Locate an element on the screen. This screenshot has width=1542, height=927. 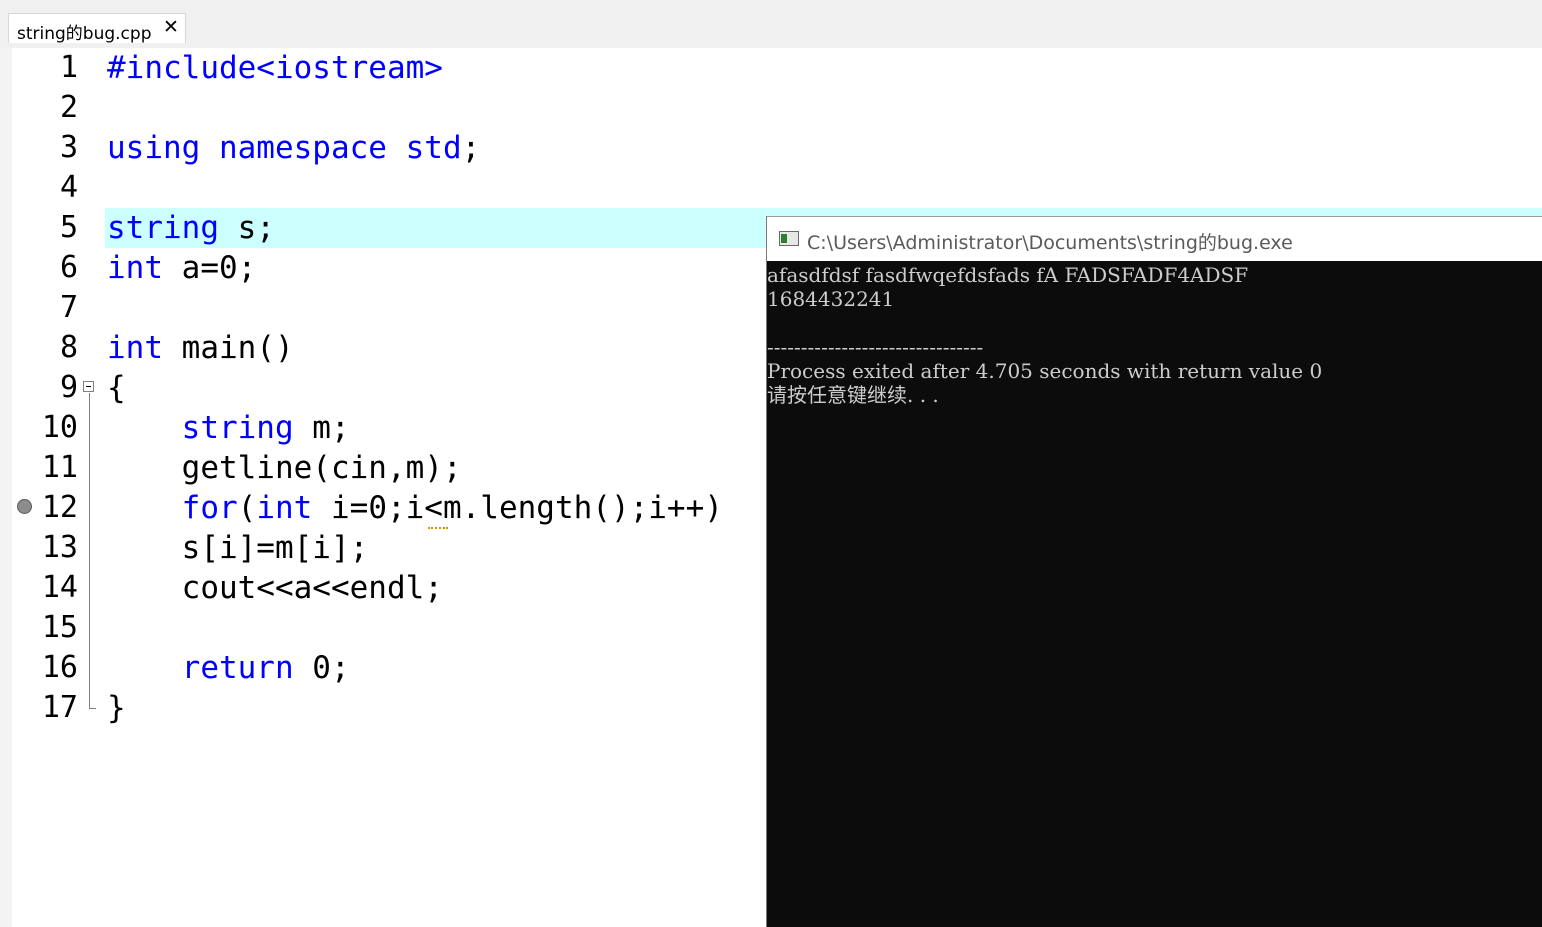
line-number: 2 is located at coordinates (68, 107).